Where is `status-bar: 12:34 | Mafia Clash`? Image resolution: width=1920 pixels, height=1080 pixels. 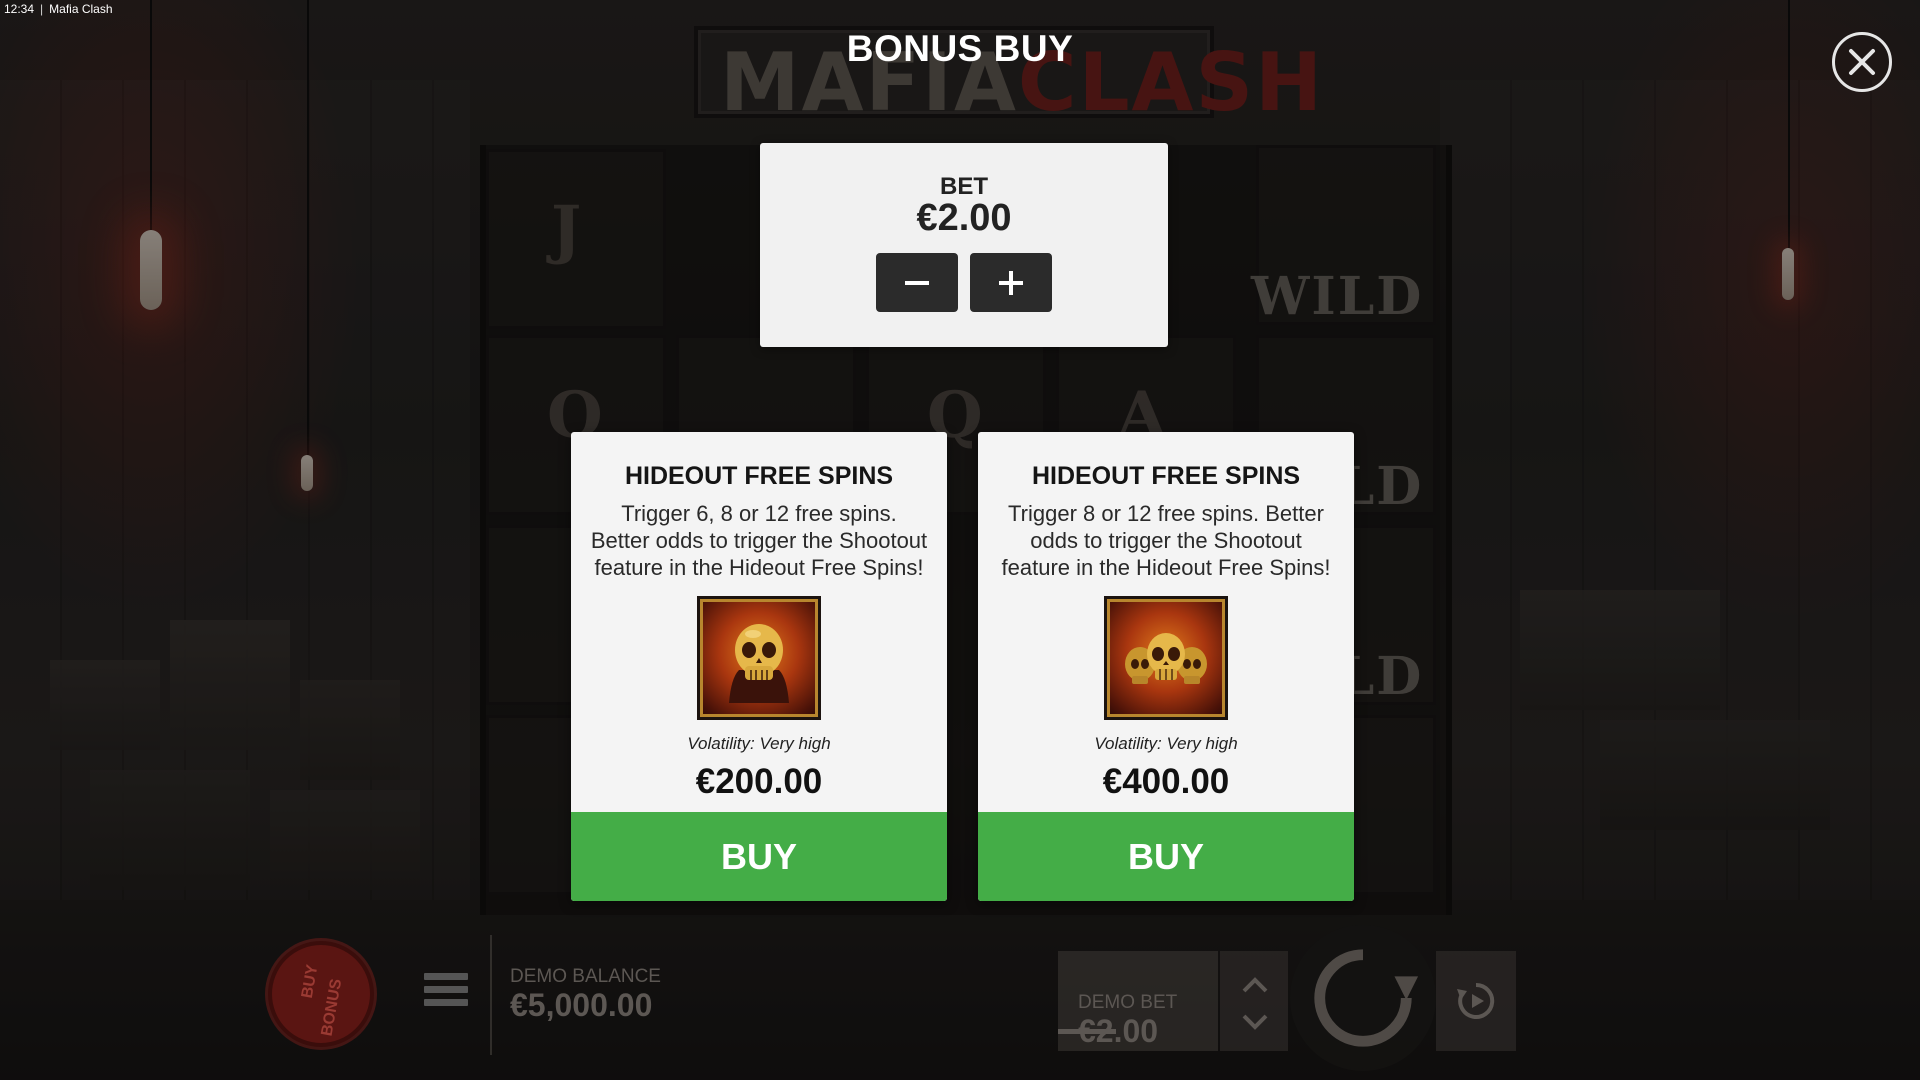
status-bar: 12:34 | Mafia Clash is located at coordinates (56, 9).